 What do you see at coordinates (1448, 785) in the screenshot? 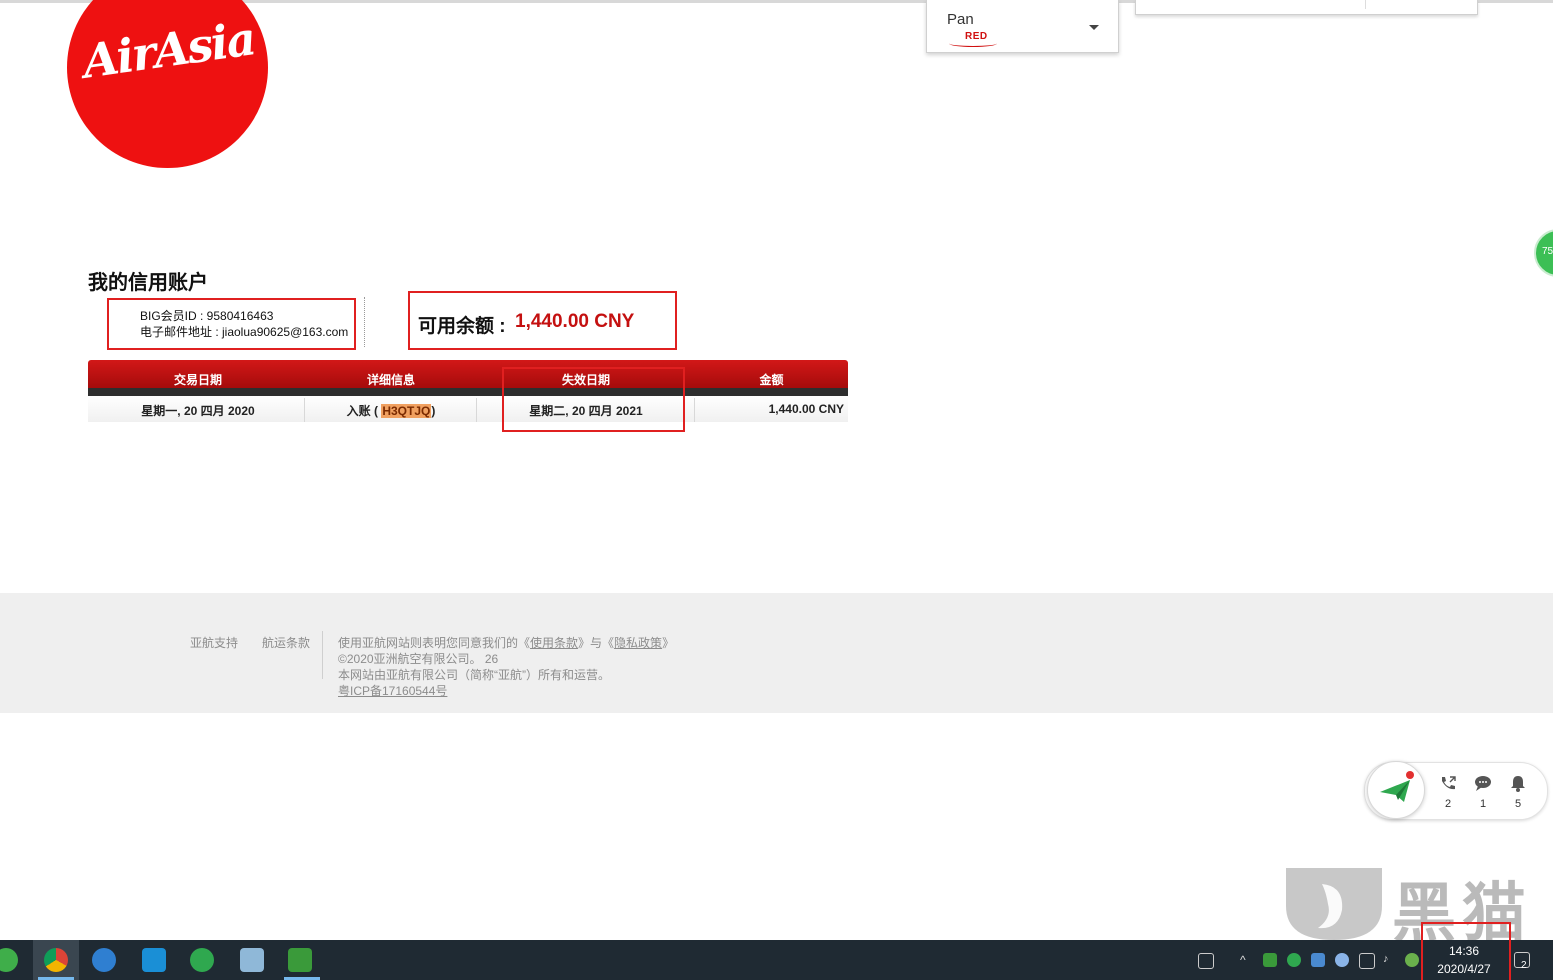
I see `phone-icon` at bounding box center [1448, 785].